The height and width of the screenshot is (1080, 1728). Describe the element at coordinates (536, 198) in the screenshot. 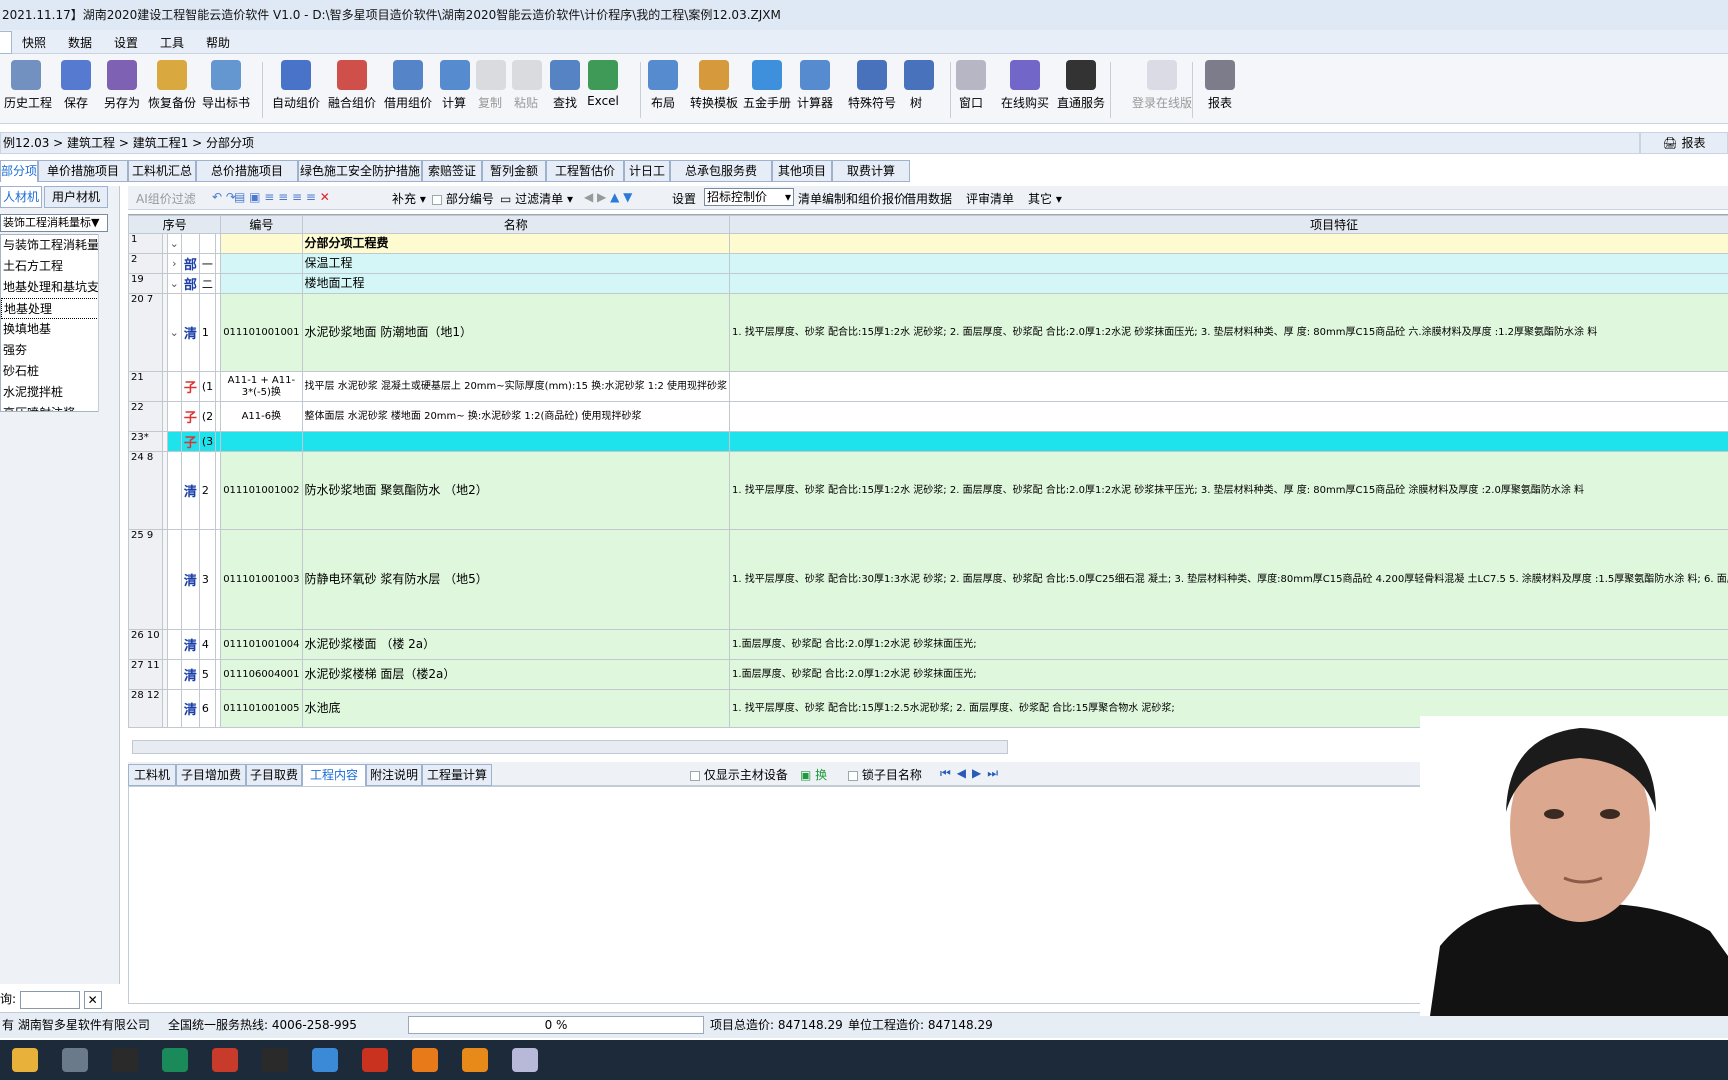

I see `filter-list-dropdown: ▭ 过滤清单 ▾` at that location.